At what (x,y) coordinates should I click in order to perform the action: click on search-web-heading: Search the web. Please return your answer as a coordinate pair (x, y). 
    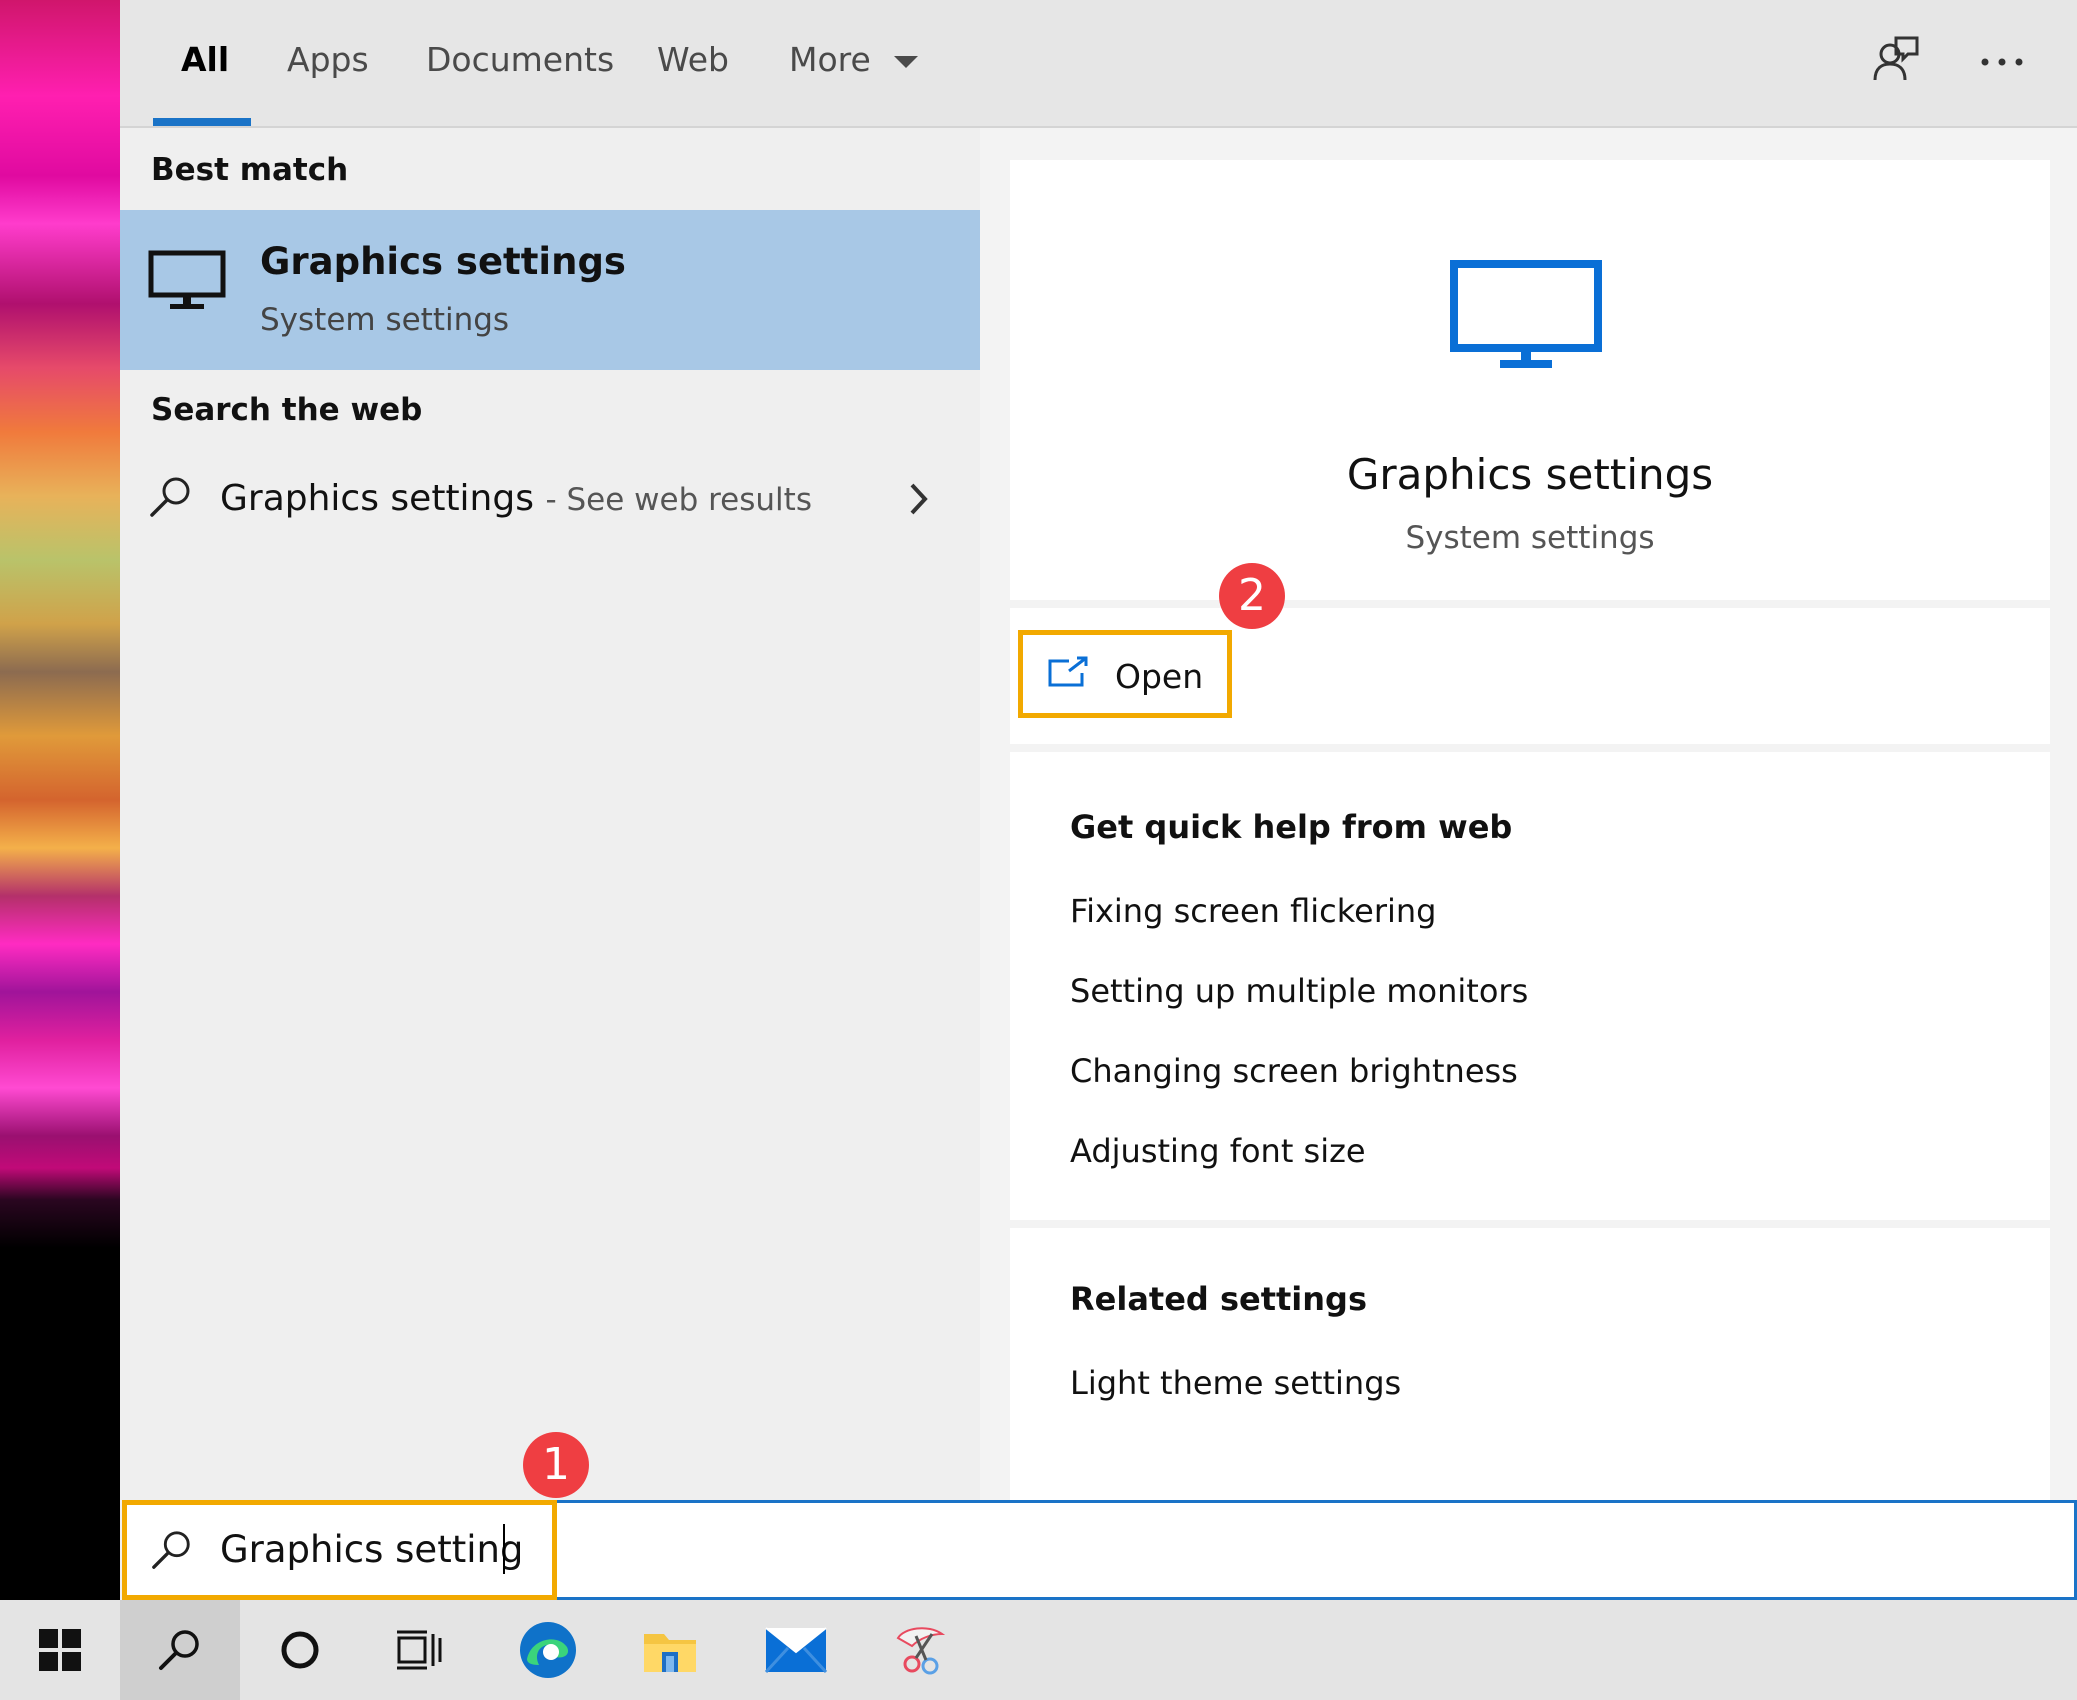
    Looking at the image, I should click on (287, 410).